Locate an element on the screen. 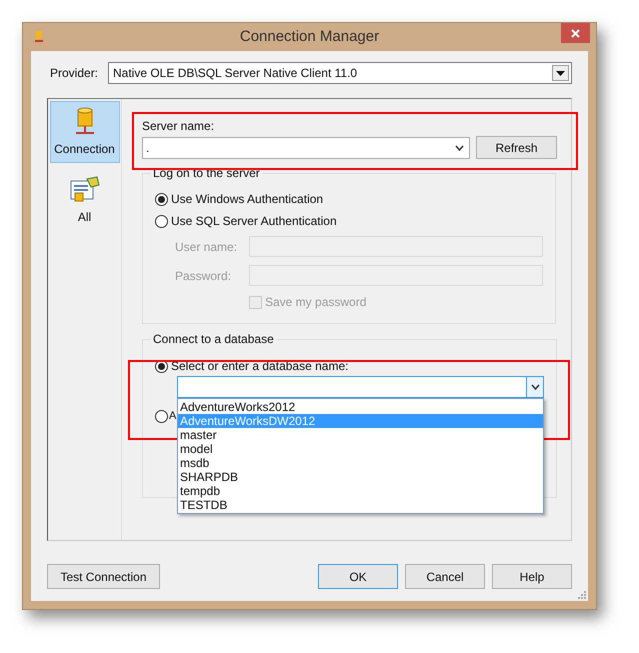 This screenshot has height=653, width=639. list-item: SHARPDB is located at coordinates (360, 477).